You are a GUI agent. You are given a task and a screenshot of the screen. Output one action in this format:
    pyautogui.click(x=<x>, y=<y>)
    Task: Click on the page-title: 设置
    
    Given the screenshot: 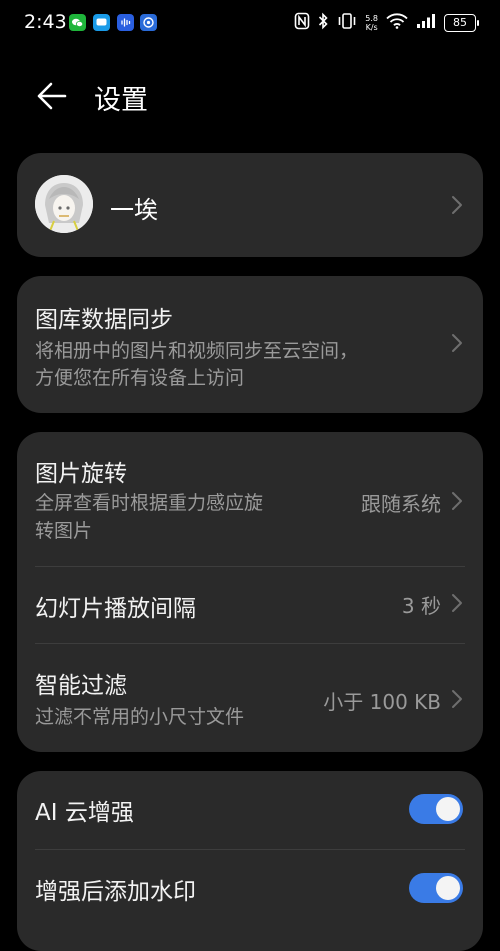 What is the action you would take?
    pyautogui.click(x=121, y=100)
    